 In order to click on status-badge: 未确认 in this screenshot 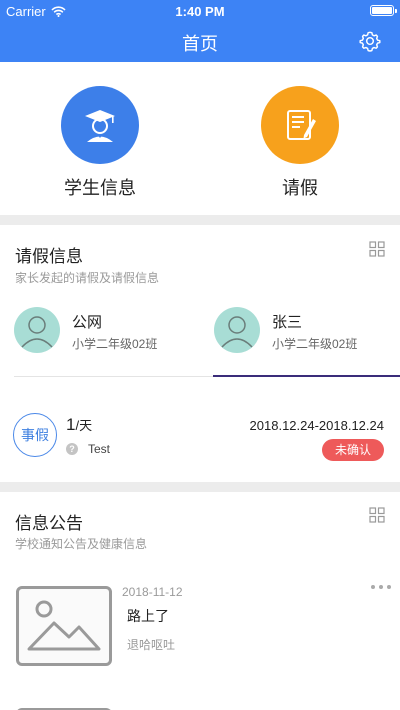, I will do `click(353, 450)`.